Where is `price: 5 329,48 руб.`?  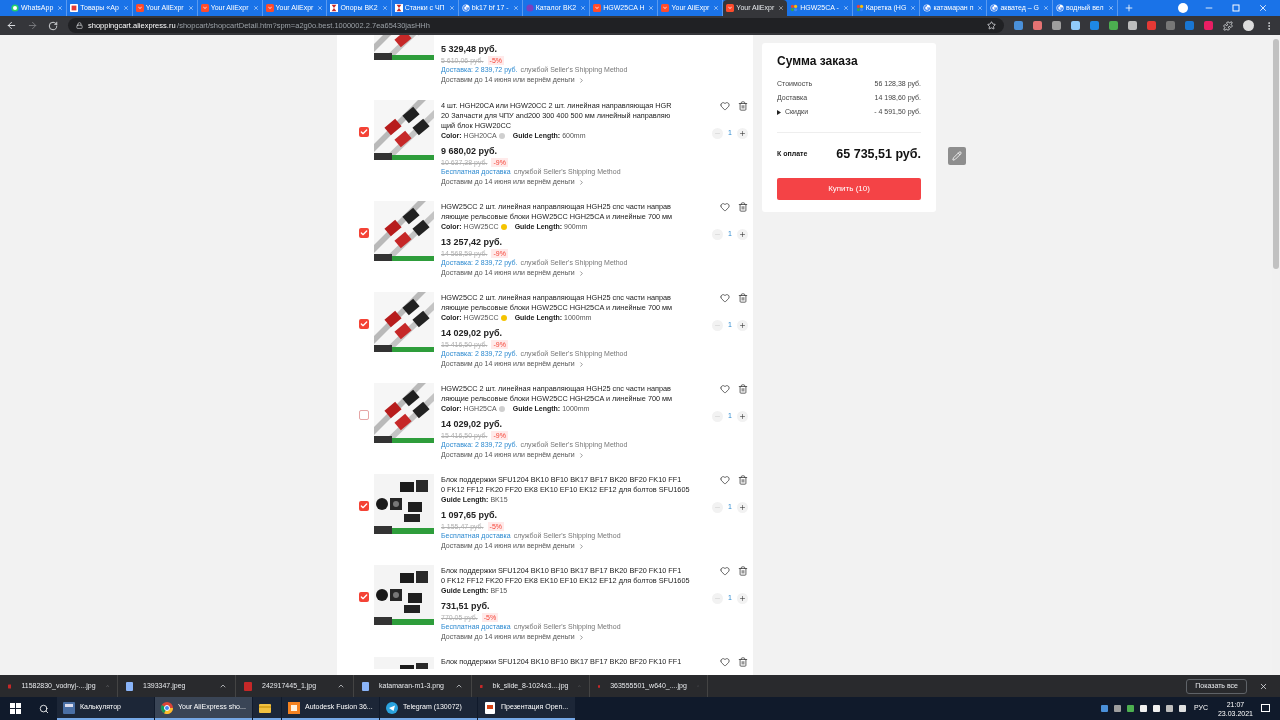
price: 5 329,48 руб. is located at coordinates (469, 49).